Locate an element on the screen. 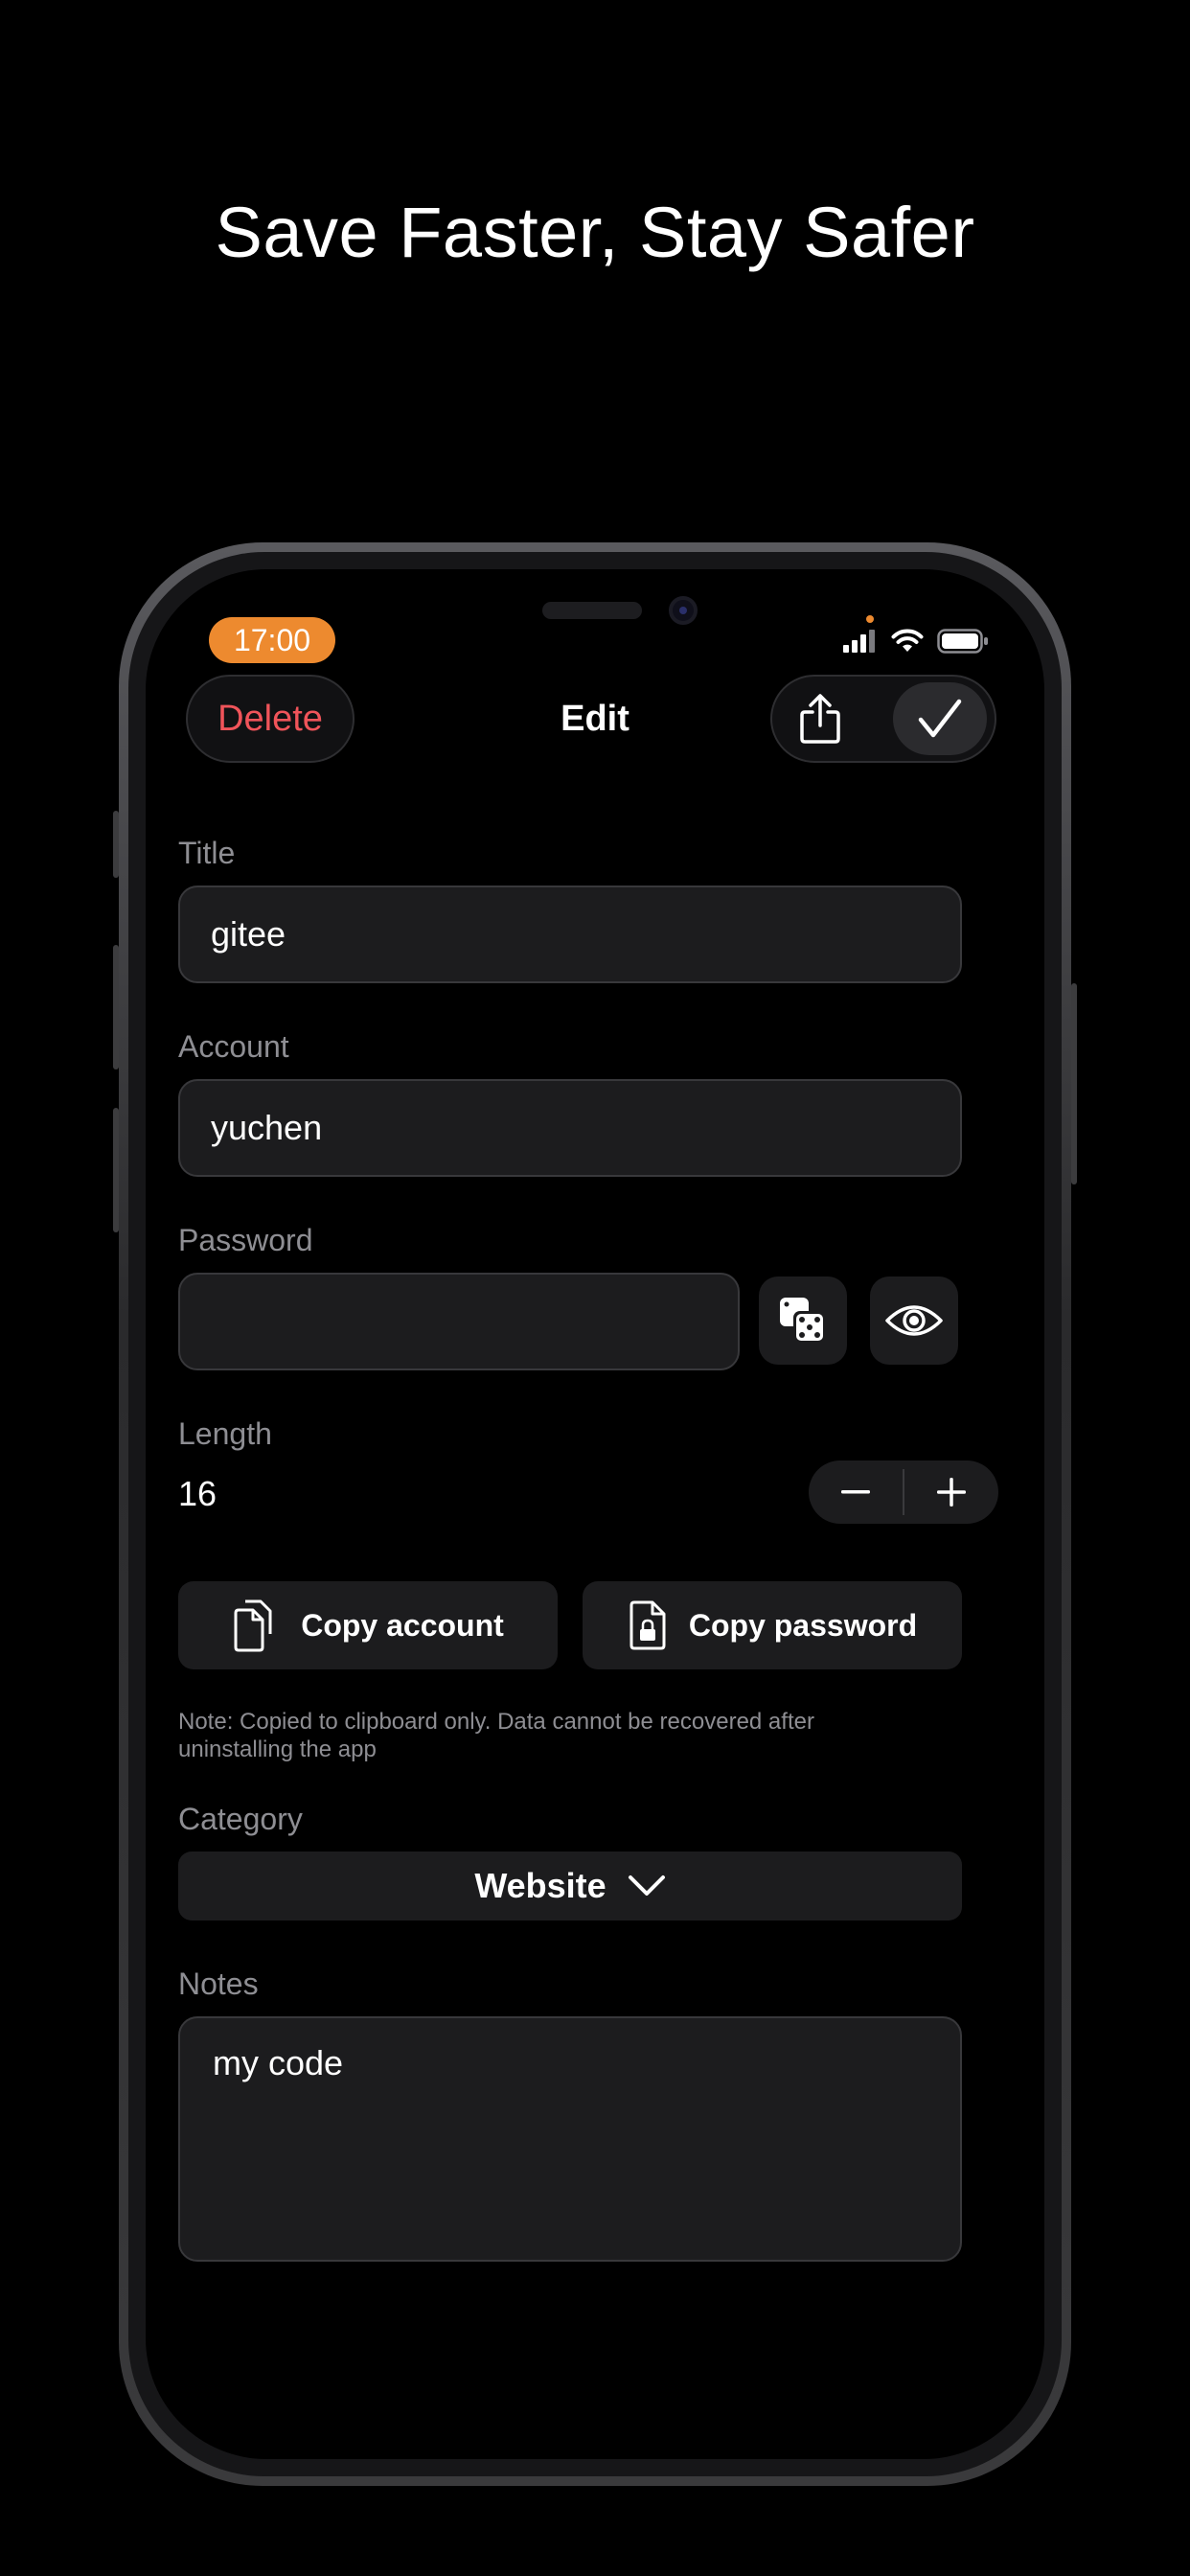 The width and height of the screenshot is (1190, 2576). password-label: Password is located at coordinates (246, 1240).